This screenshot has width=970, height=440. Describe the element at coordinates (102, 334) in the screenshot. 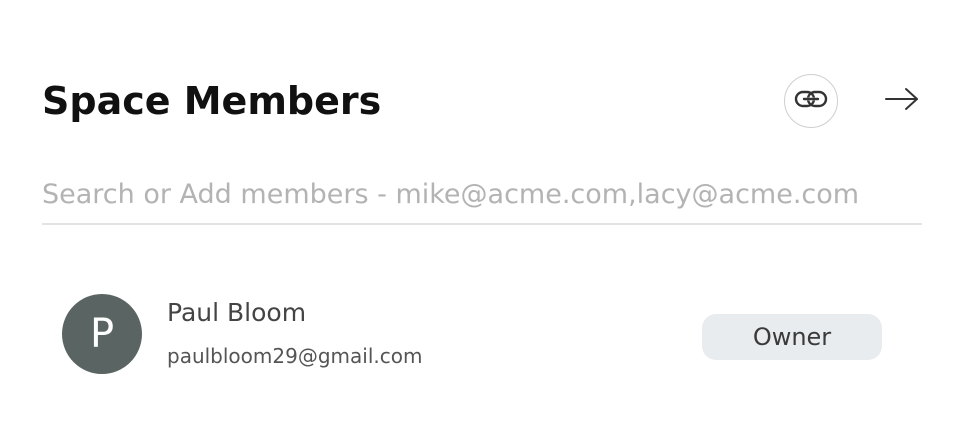

I see `avatar: P` at that location.